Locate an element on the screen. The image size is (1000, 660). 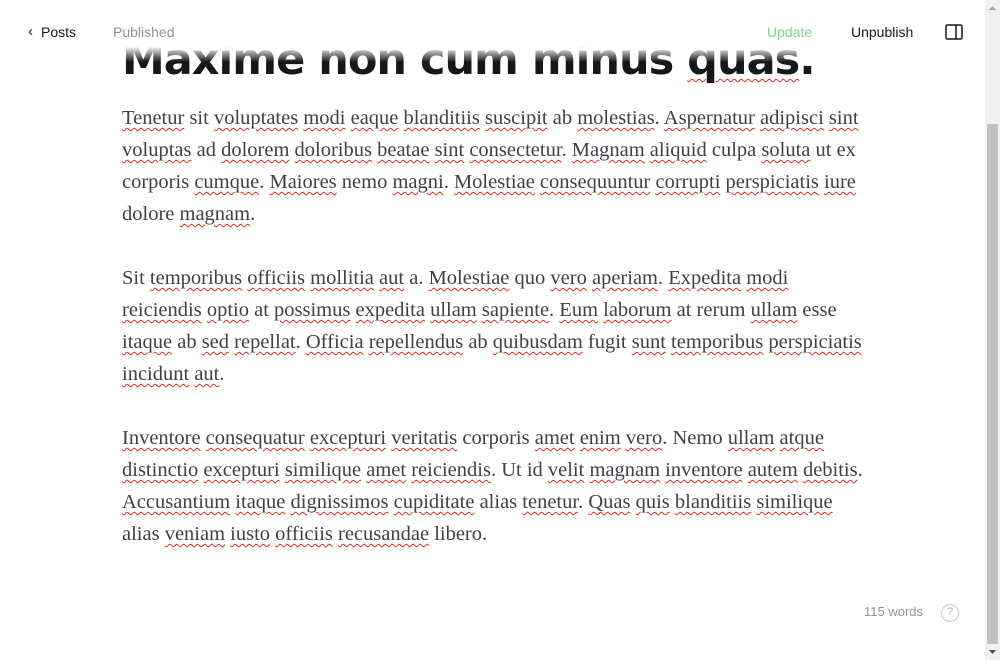
unpublish-button: Unpublish is located at coordinates (882, 32).